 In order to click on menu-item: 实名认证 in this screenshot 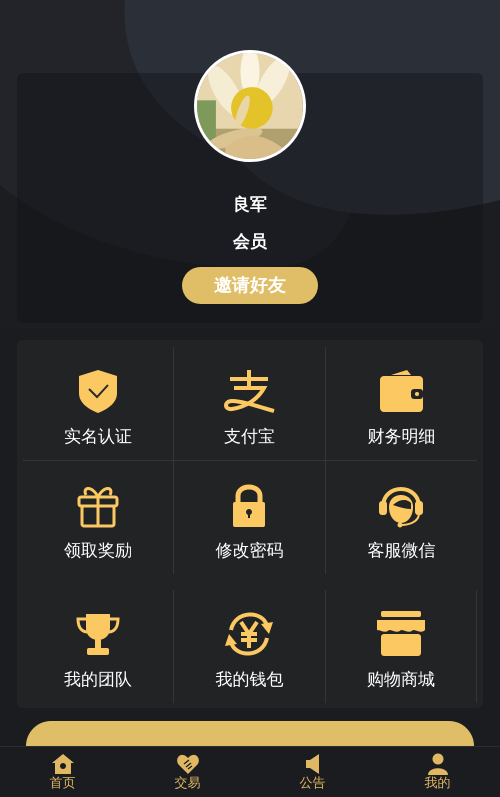, I will do `click(98, 407)`.